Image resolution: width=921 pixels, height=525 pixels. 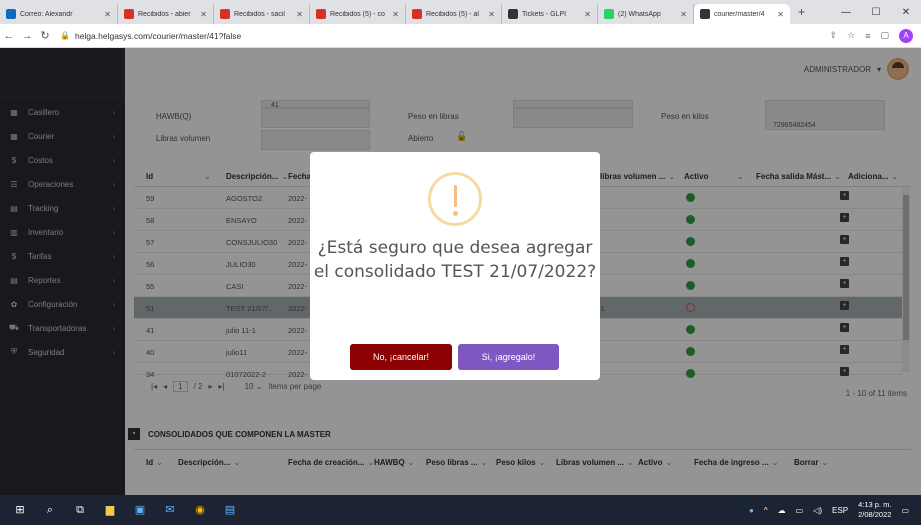 I want to click on browser-tab: Recibidos (5) - co ✕, so click(x=358, y=14).